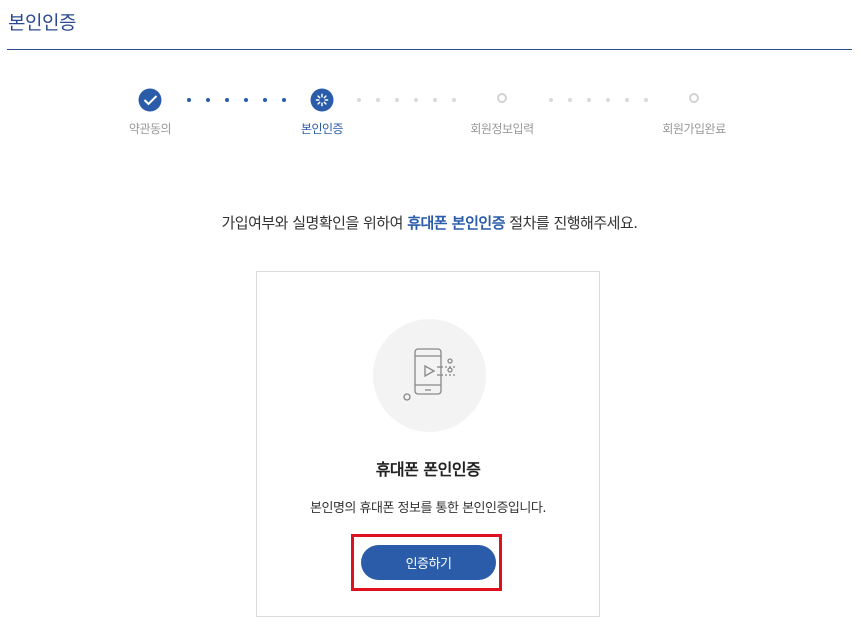 The width and height of the screenshot is (859, 633). I want to click on instruction-after: 절차를 진행해주세요., so click(571, 223).